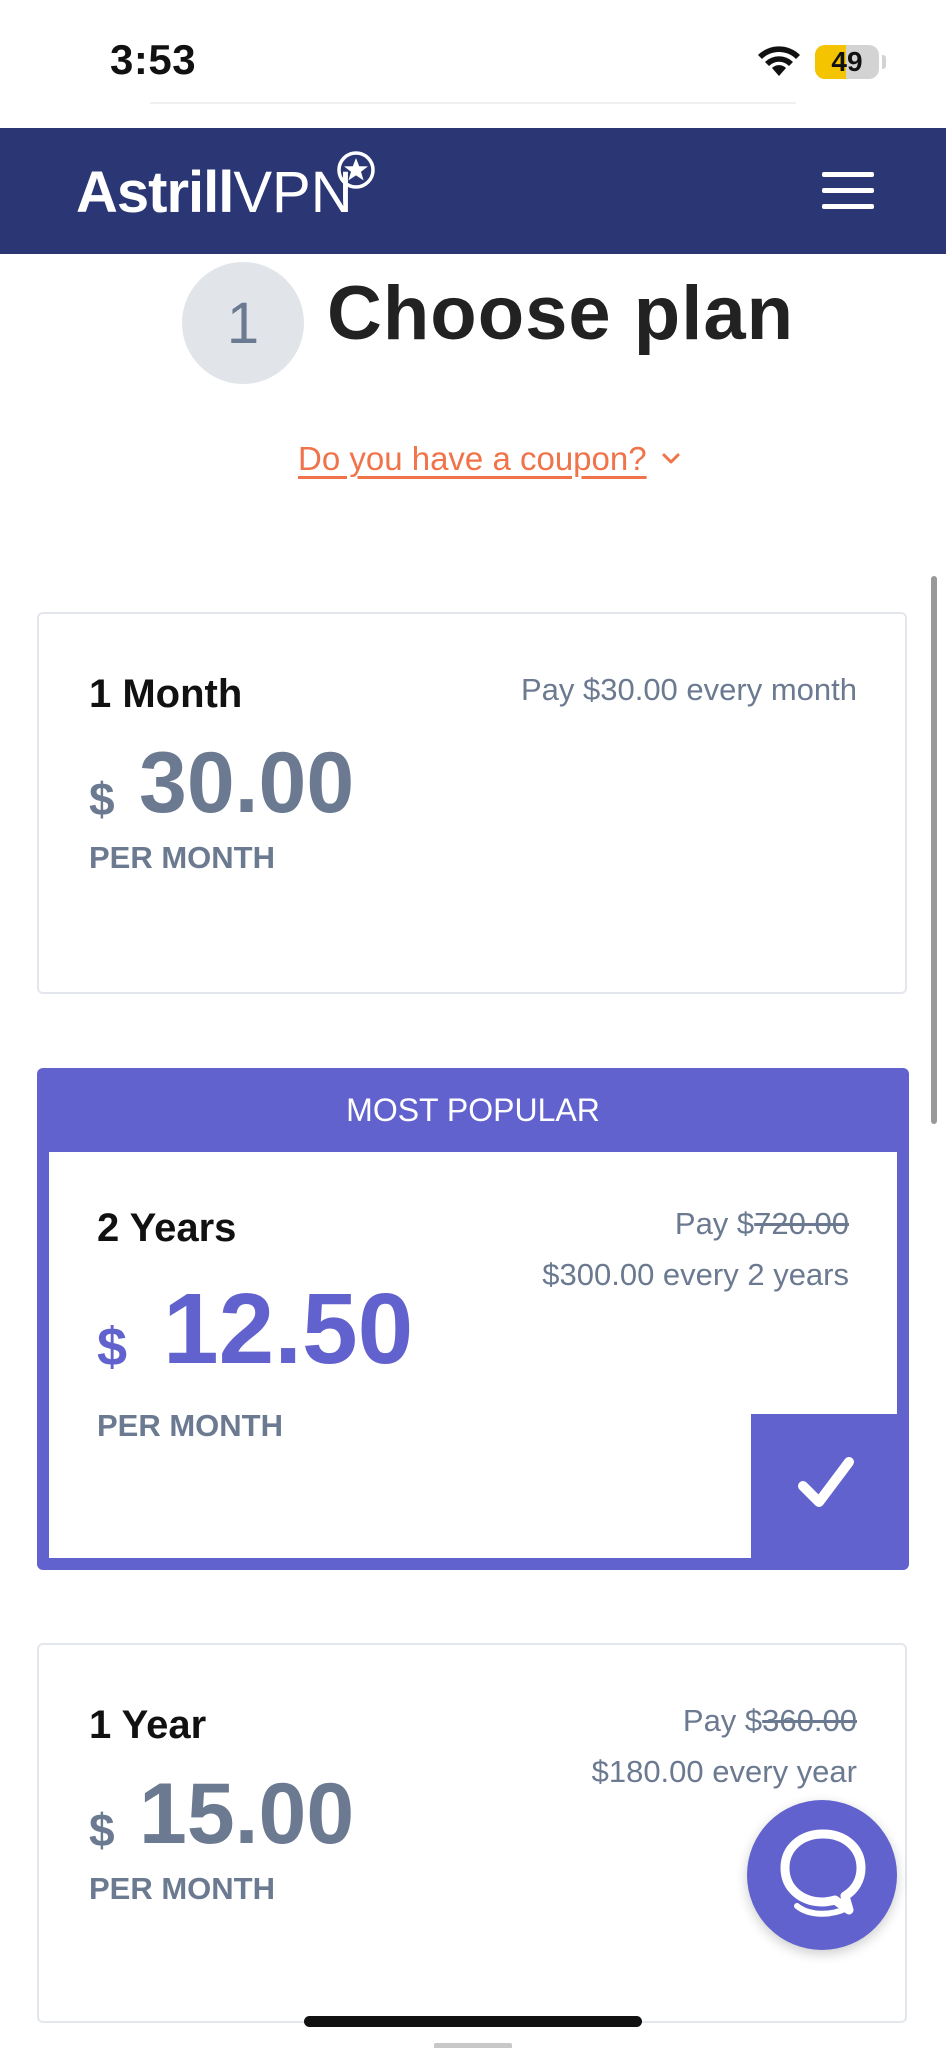 The image size is (946, 2048). What do you see at coordinates (848, 191) in the screenshot?
I see `menu-icon` at bounding box center [848, 191].